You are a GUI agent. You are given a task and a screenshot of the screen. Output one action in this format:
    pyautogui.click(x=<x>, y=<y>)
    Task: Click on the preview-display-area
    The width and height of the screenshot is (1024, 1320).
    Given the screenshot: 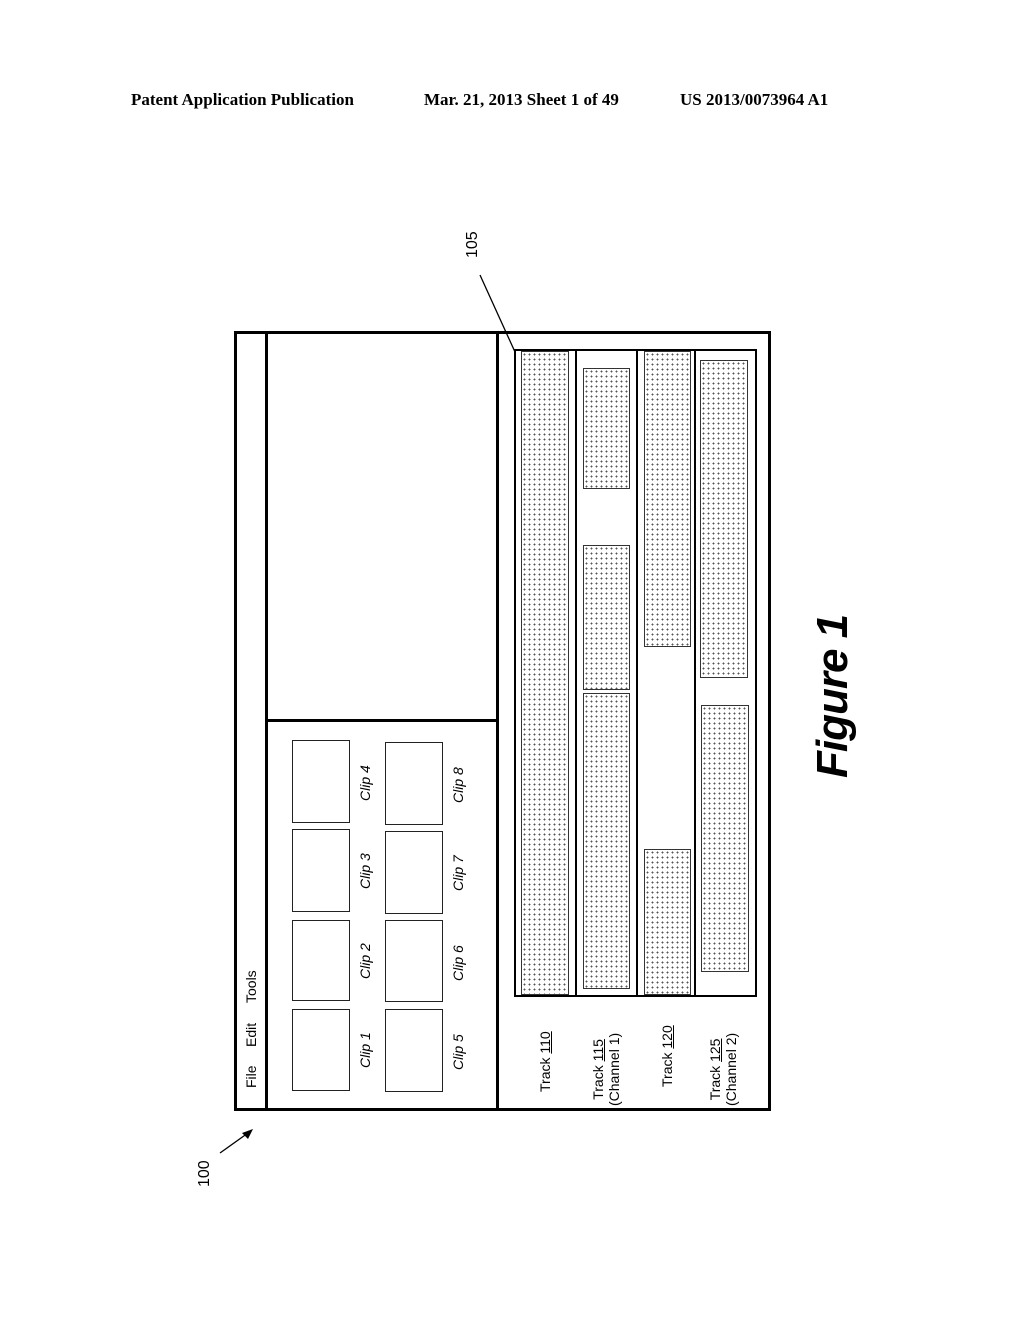 What is the action you would take?
    pyautogui.click(x=382, y=526)
    